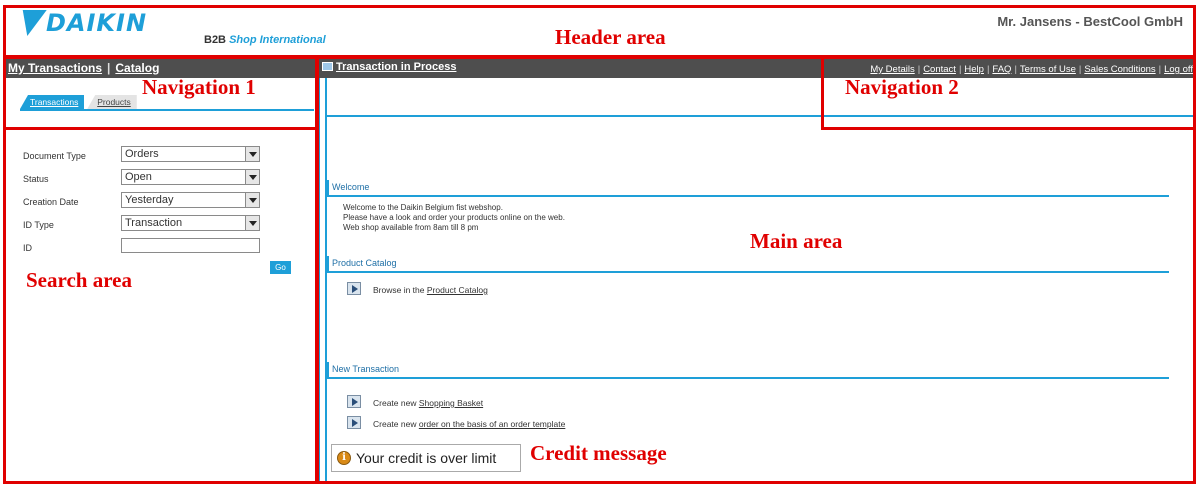 This screenshot has height=484, width=1199. I want to click on header-area-label: Header area, so click(610, 37).